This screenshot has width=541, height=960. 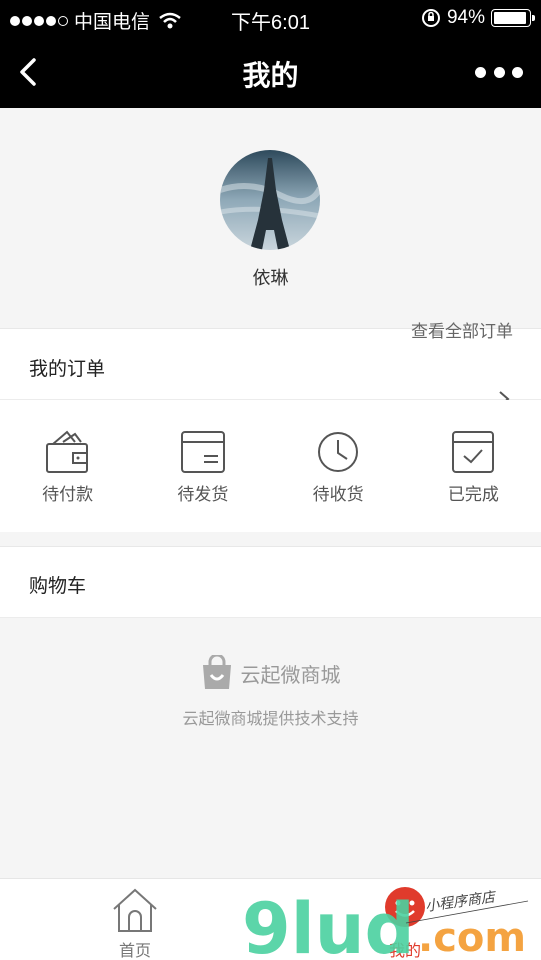 I want to click on status-right: 94%, so click(x=478, y=18).